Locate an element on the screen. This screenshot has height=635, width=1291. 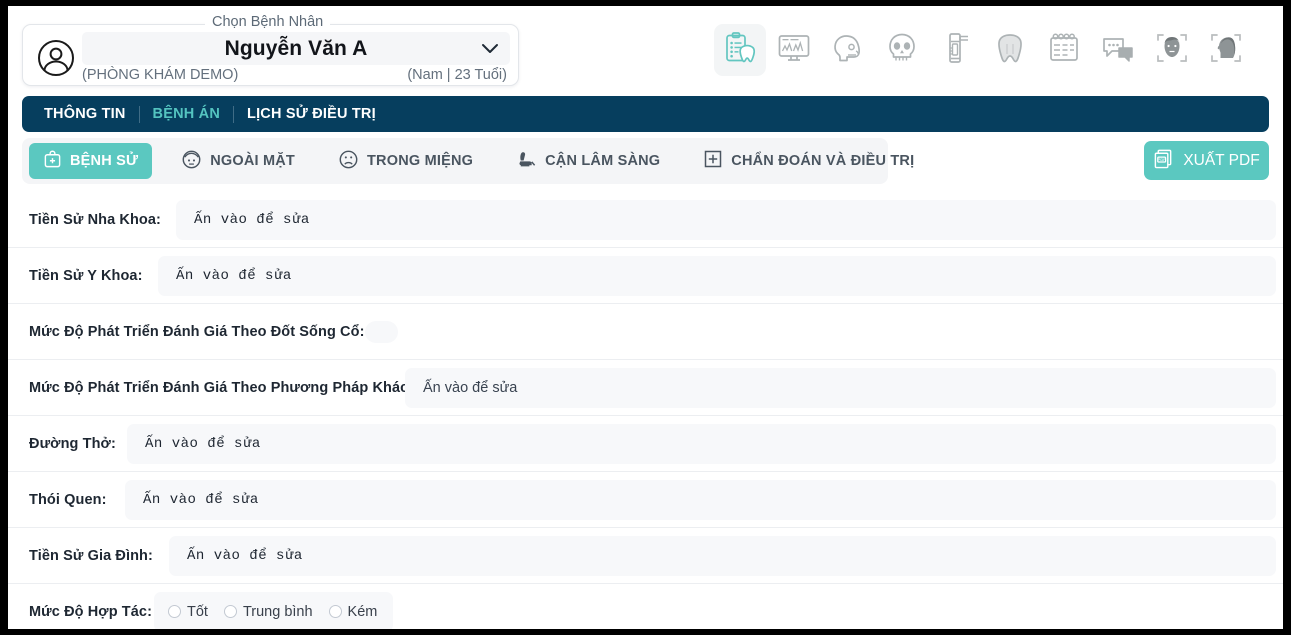
skull-front-icon-button is located at coordinates (902, 50).